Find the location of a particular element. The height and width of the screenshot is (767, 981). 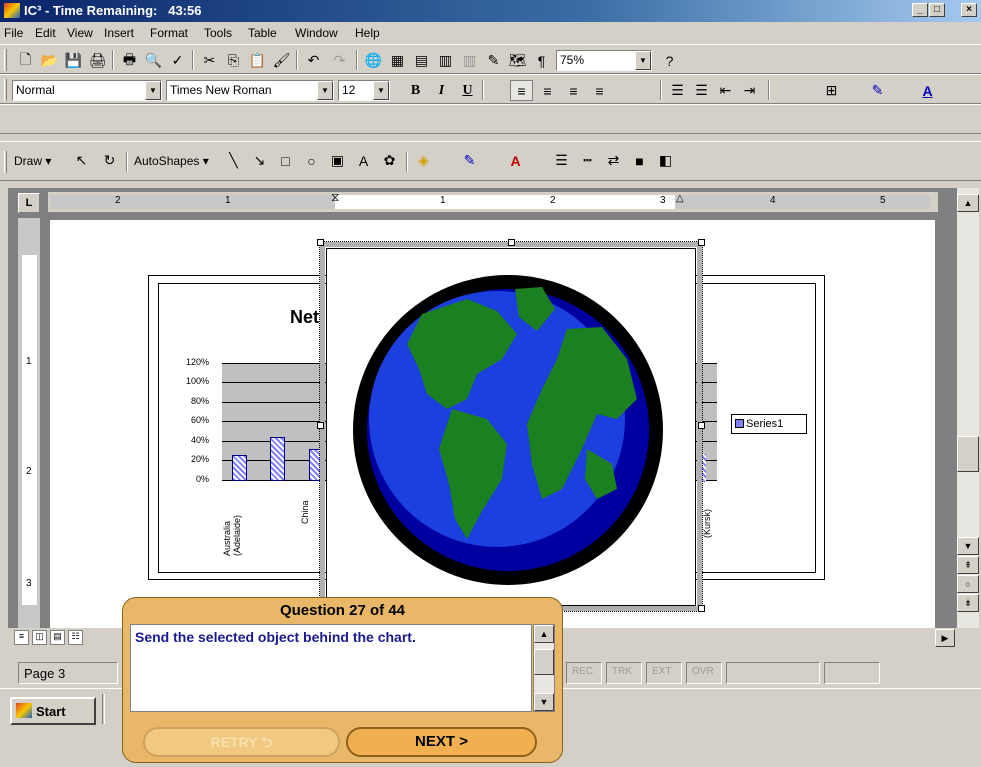

web-layout-icon: ◫ is located at coordinates (39, 637).